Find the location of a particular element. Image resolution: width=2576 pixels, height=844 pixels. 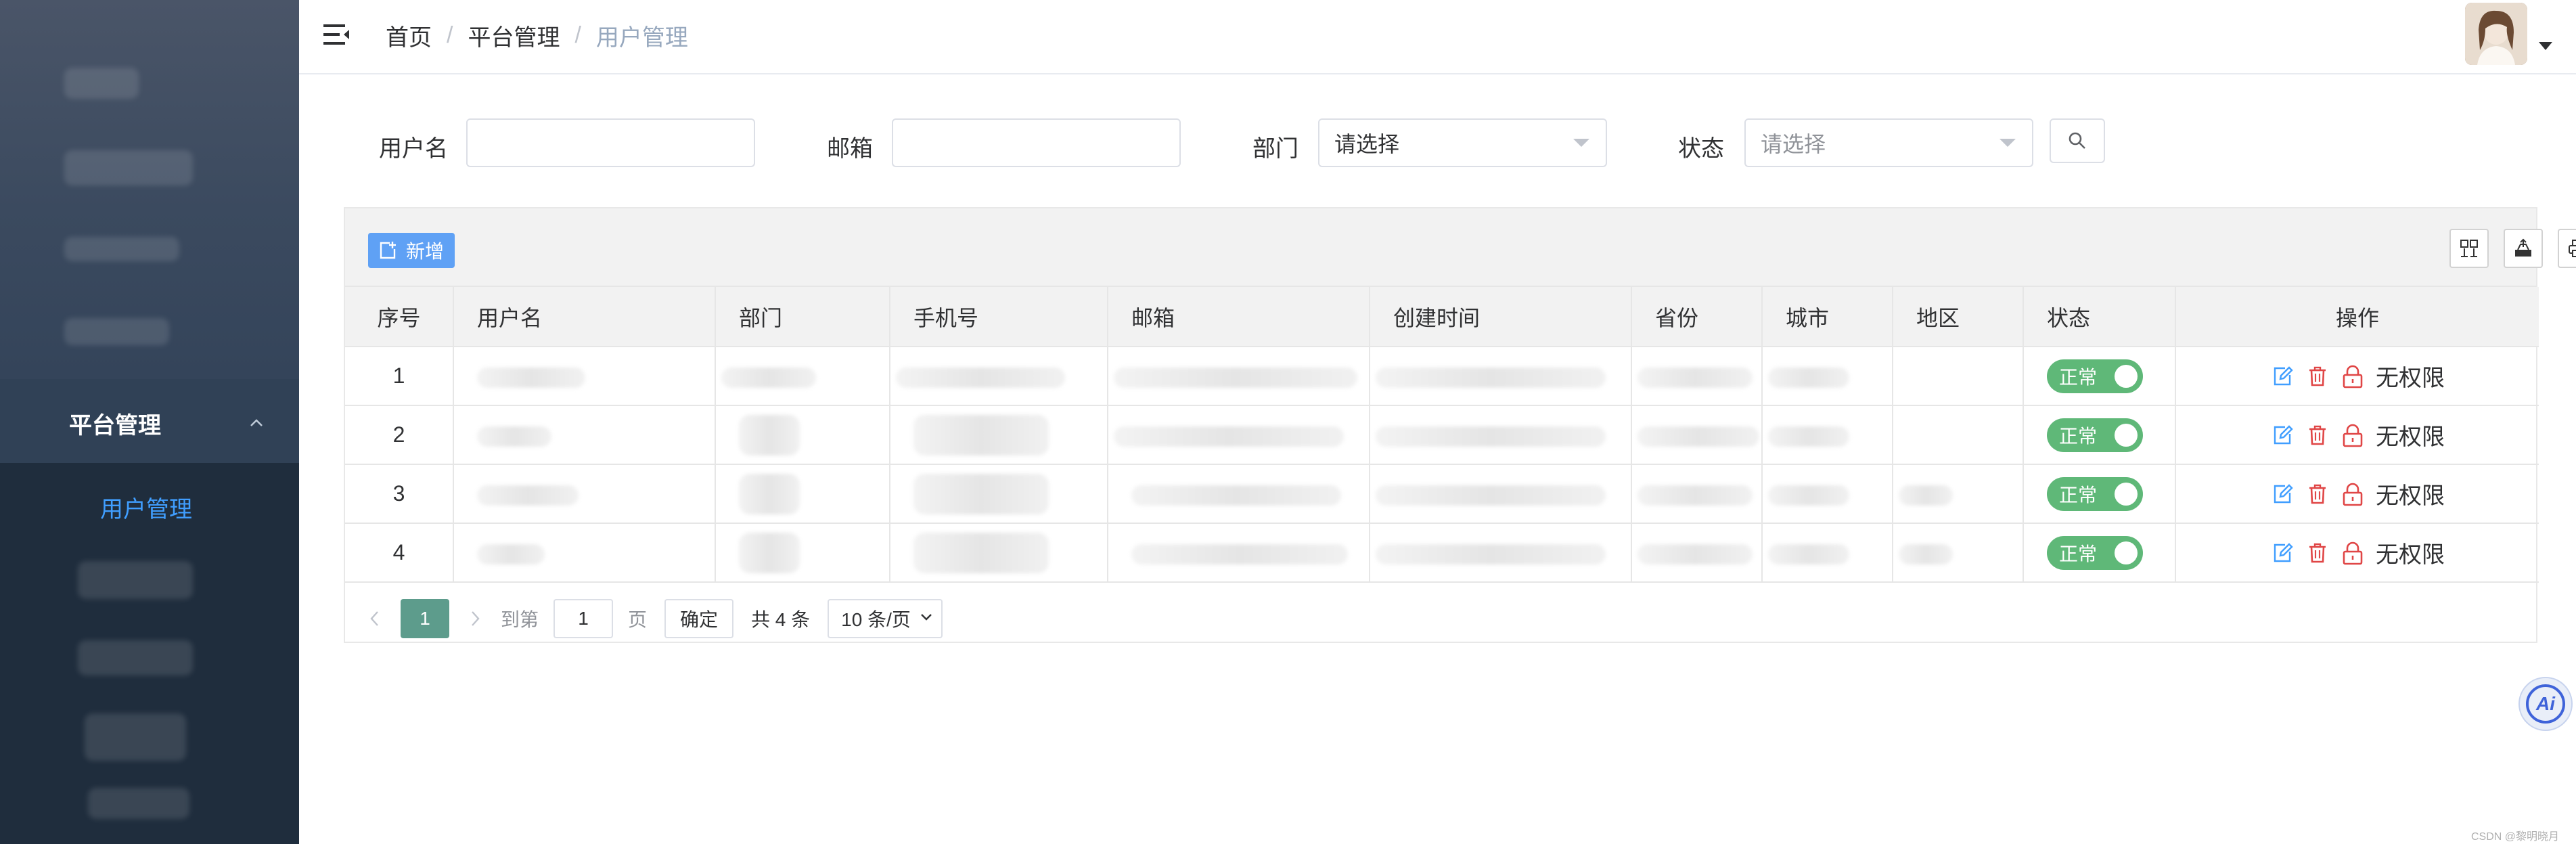

column-header: 地区 is located at coordinates (1958, 317).